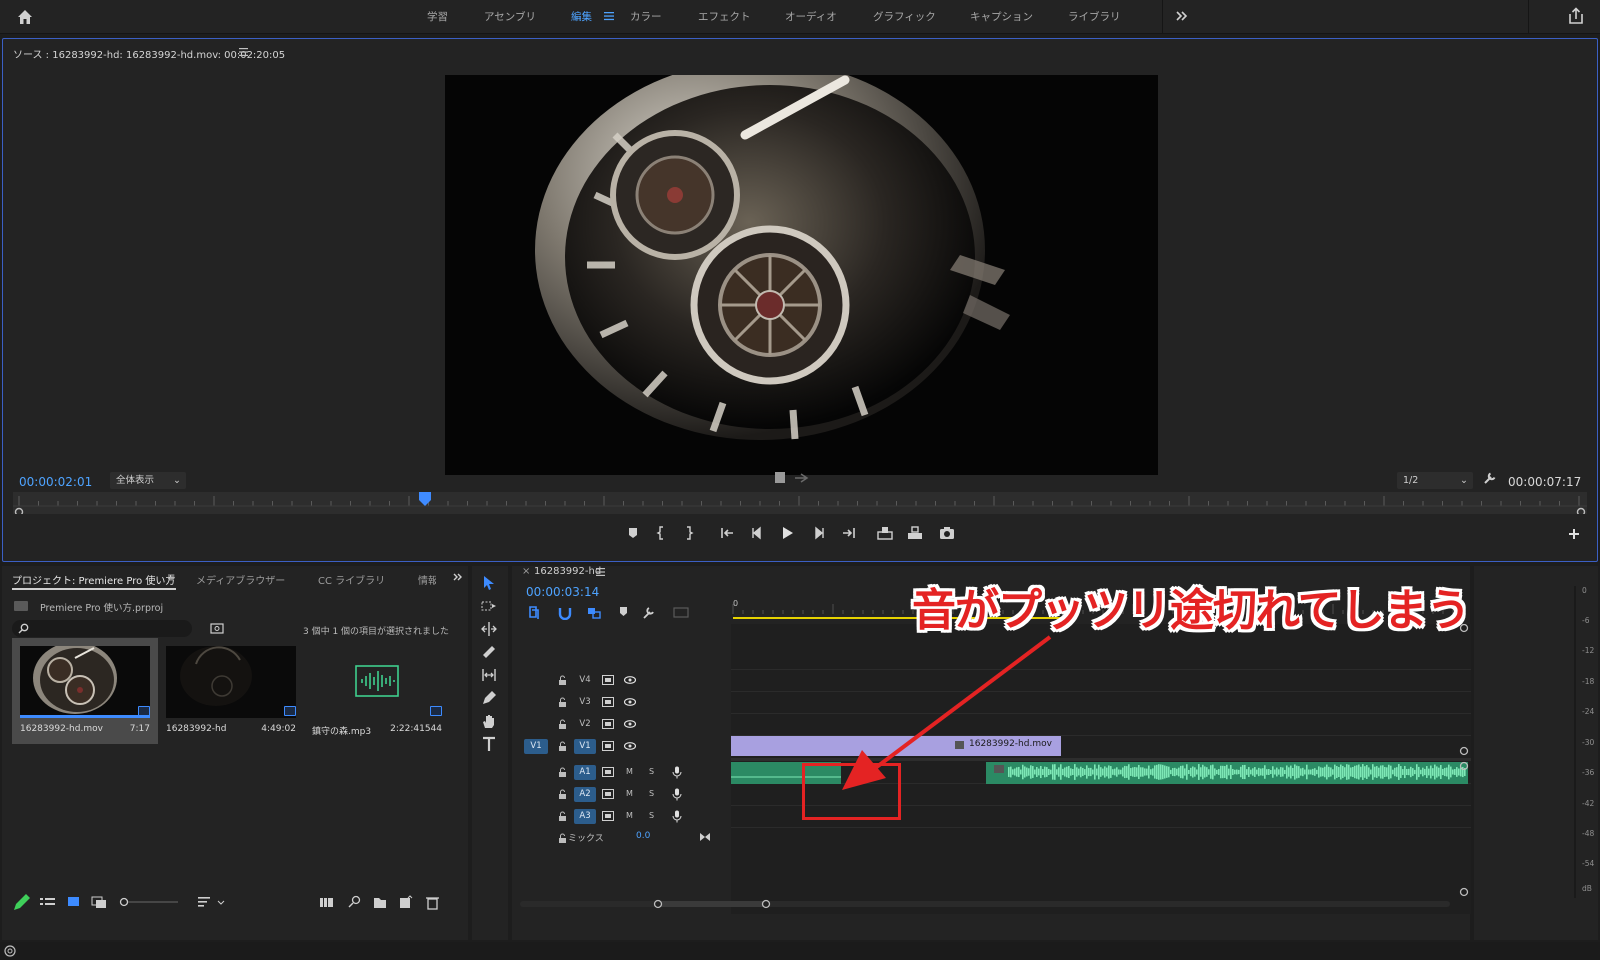 This screenshot has height=960, width=1600. I want to click on razor-tool-icon, so click(489, 652).